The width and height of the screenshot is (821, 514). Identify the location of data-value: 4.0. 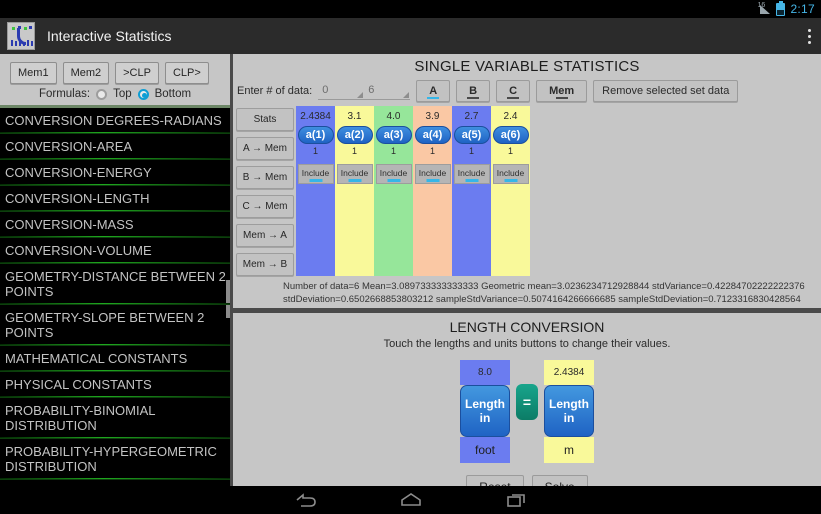
(393, 116).